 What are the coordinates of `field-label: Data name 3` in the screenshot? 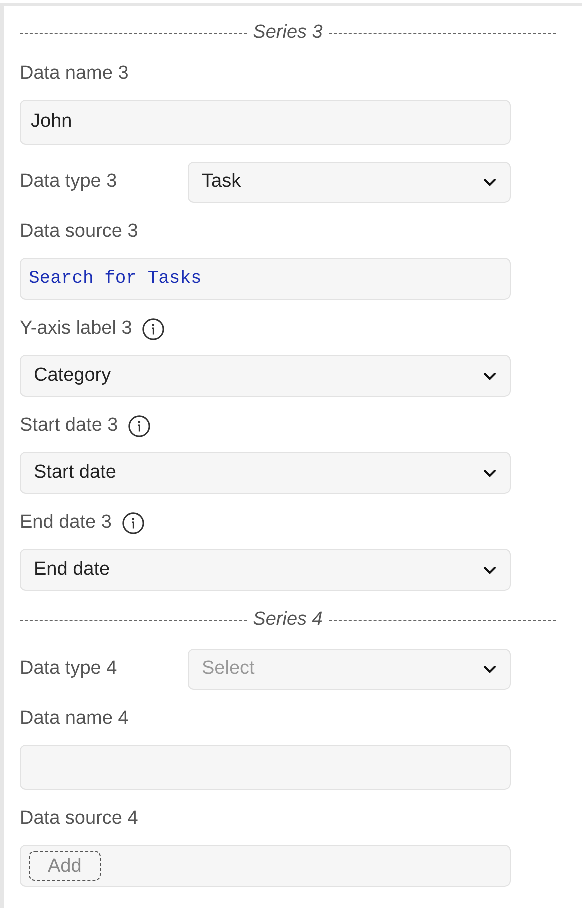 It's located at (74, 74).